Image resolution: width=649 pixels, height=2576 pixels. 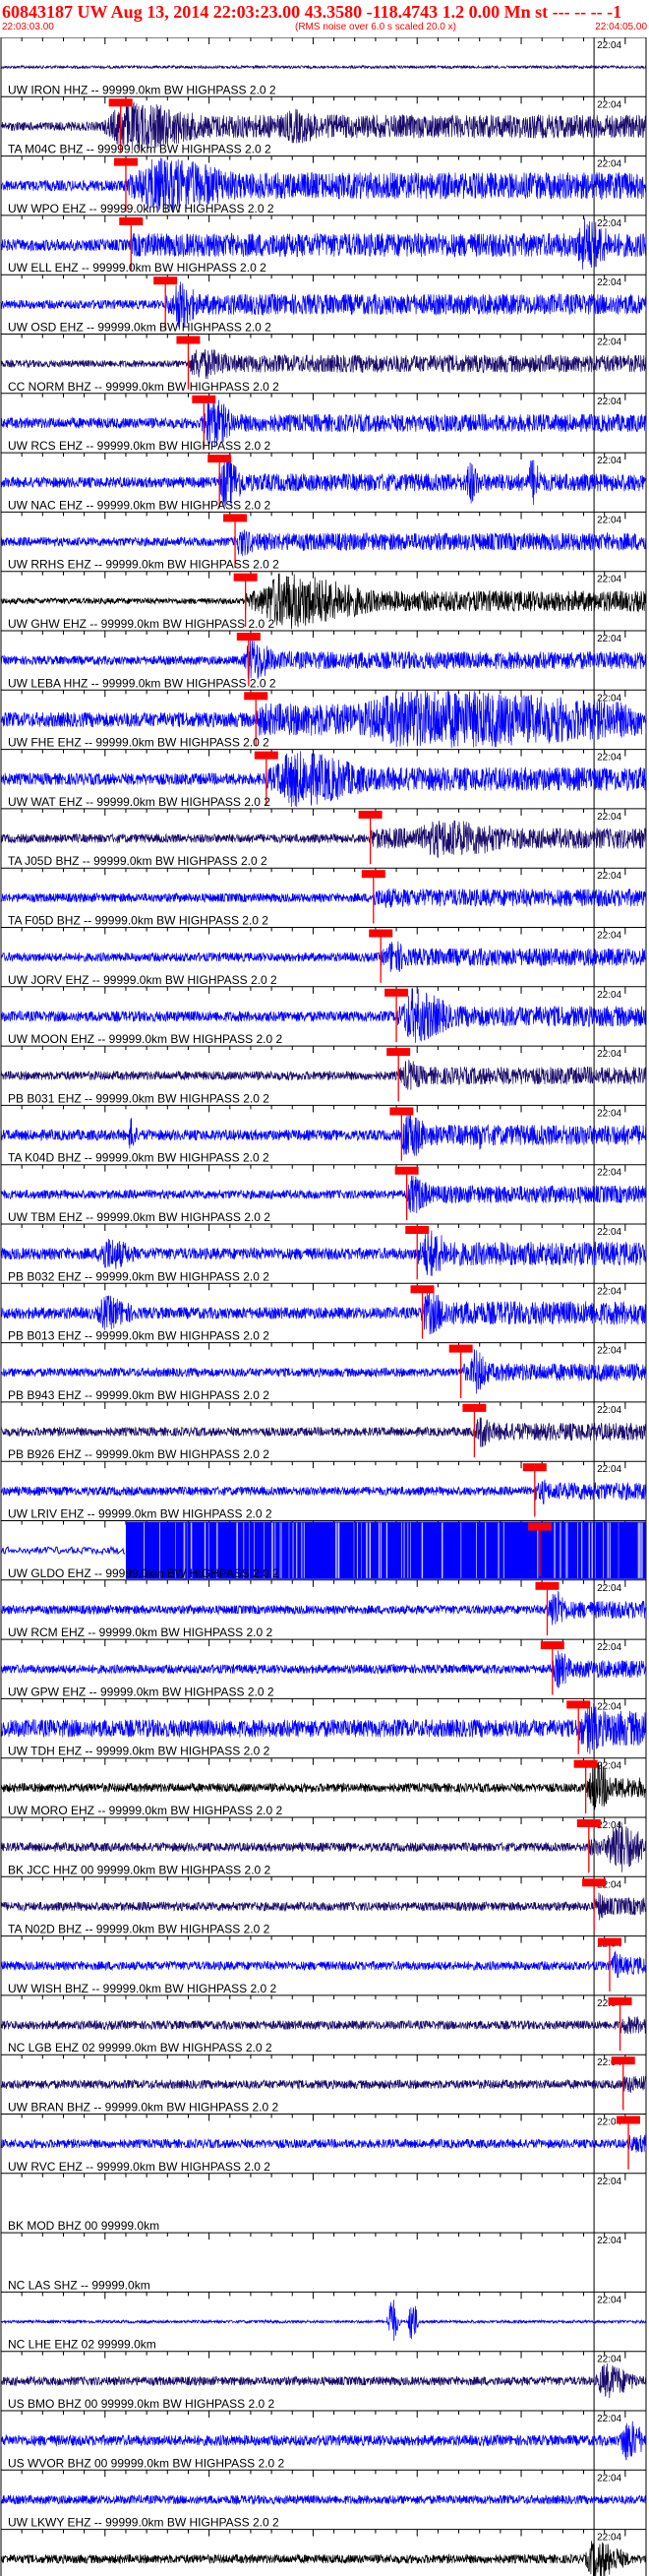 I want to click on start-time: 22:03:03.00, so click(x=28, y=27).